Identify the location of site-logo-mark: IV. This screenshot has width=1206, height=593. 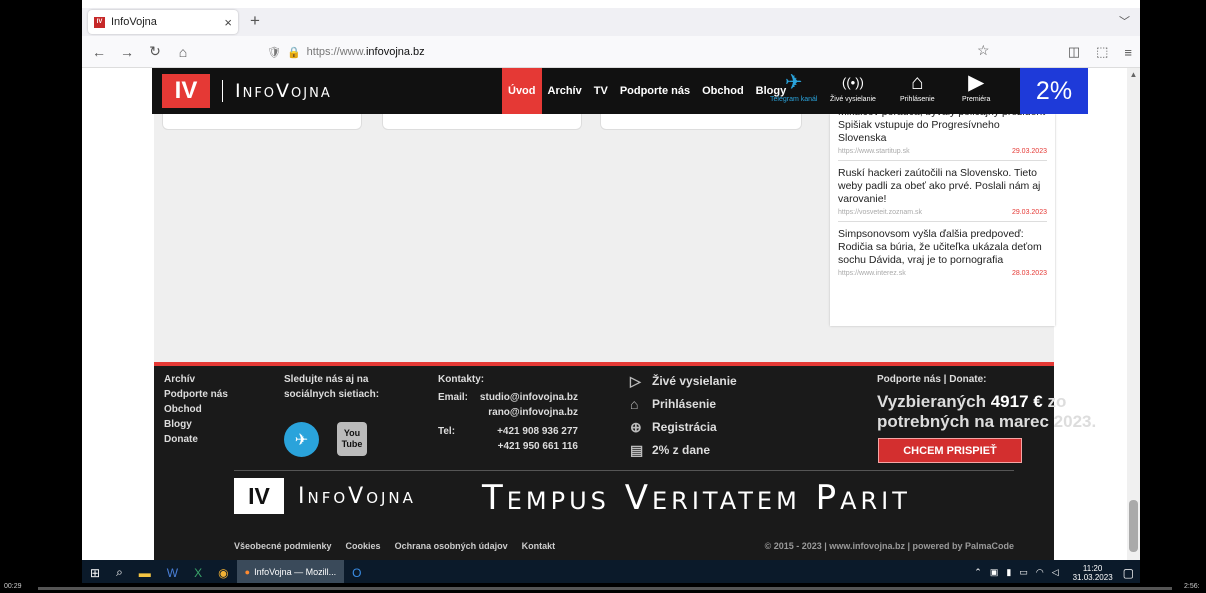
(186, 91).